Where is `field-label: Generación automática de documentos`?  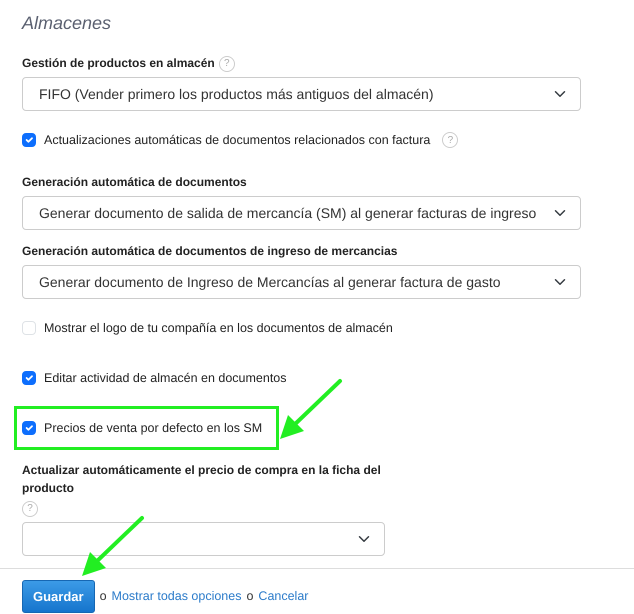
field-label: Generación automática de documentos is located at coordinates (134, 182).